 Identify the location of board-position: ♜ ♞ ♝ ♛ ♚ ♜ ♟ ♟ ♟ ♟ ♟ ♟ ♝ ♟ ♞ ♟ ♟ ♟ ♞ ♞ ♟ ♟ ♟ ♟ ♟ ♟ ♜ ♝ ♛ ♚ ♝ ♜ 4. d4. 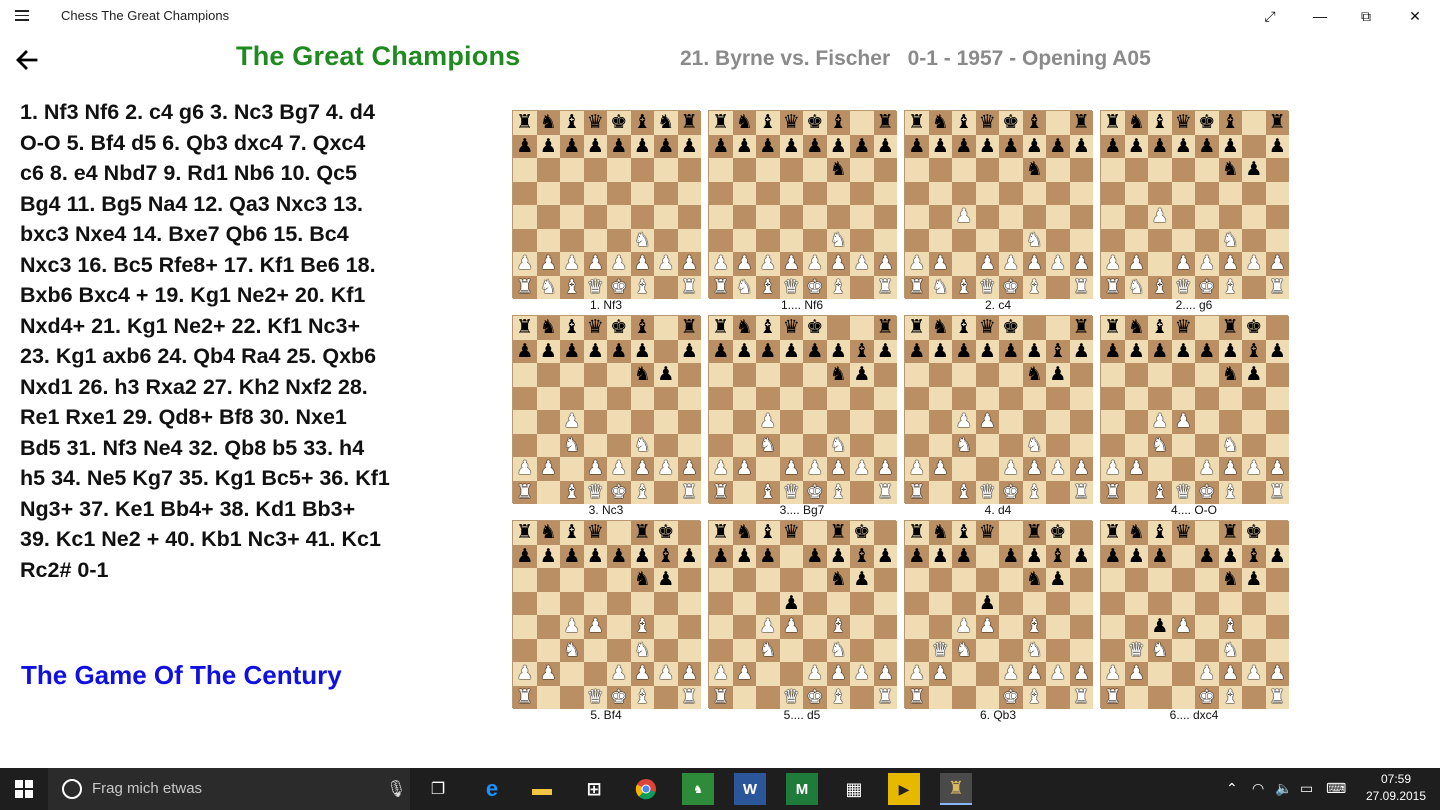
(998, 417).